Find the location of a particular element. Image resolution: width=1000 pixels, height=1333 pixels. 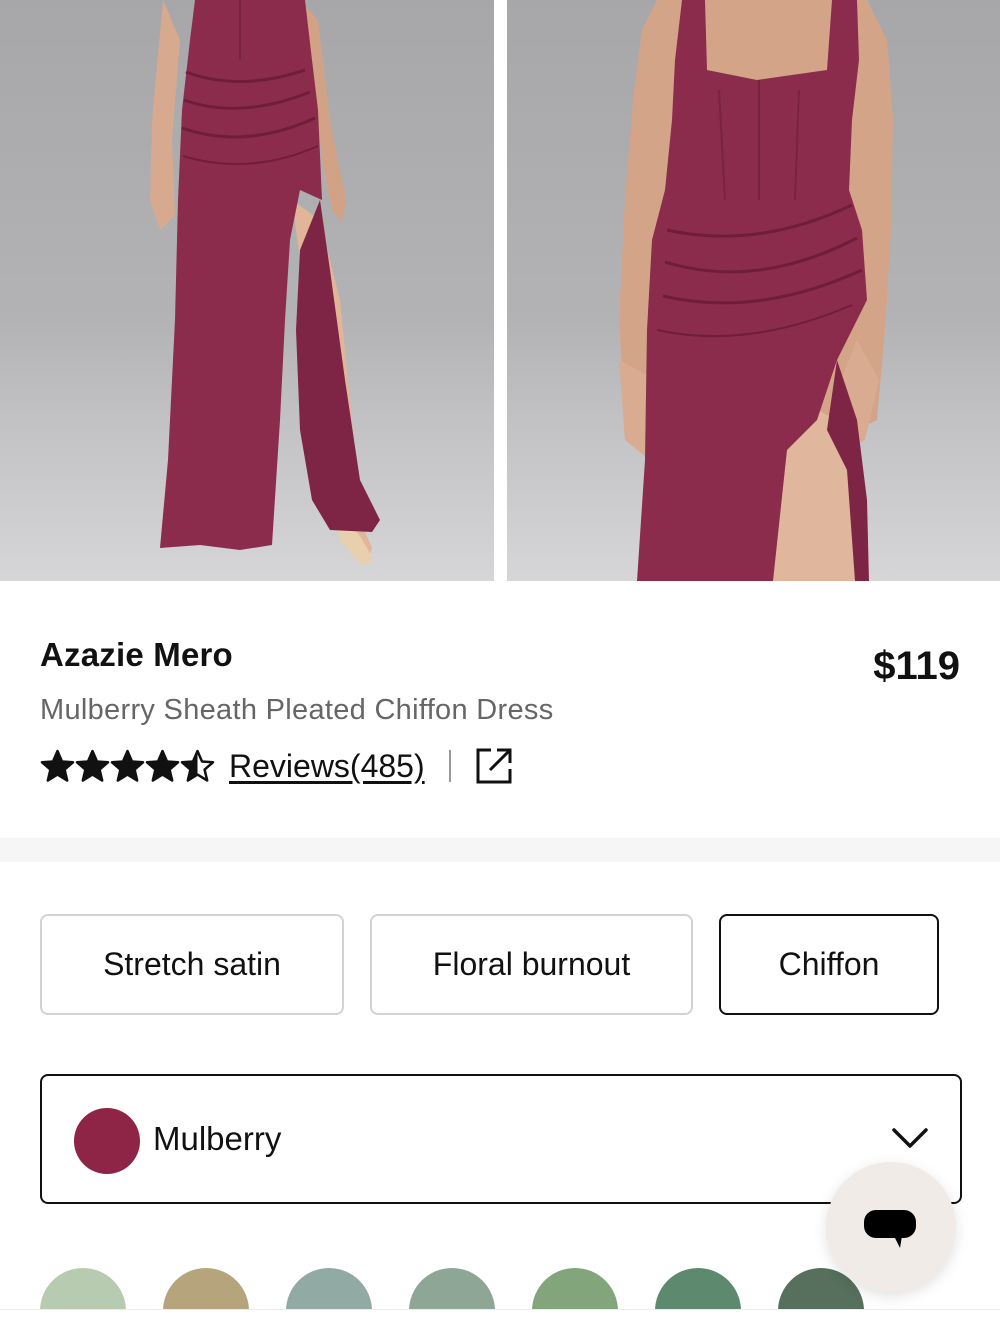

chat-icon is located at coordinates (890, 1229).